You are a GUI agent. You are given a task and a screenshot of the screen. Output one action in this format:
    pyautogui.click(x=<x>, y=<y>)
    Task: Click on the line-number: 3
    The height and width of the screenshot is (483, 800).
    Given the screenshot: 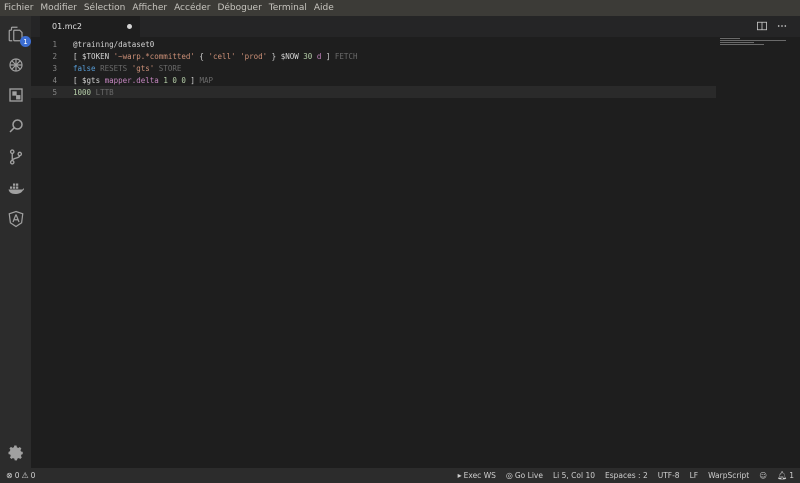 What is the action you would take?
    pyautogui.click(x=54, y=68)
    